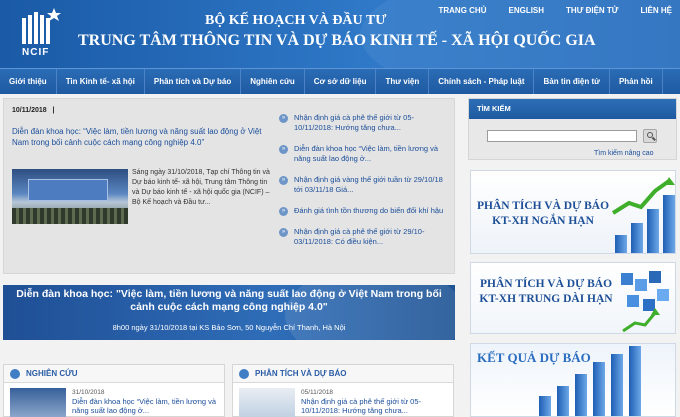 The height and width of the screenshot is (417, 680). Describe the element at coordinates (114, 374) in the screenshot. I see `section-header: NGHIÊN CỨU` at that location.